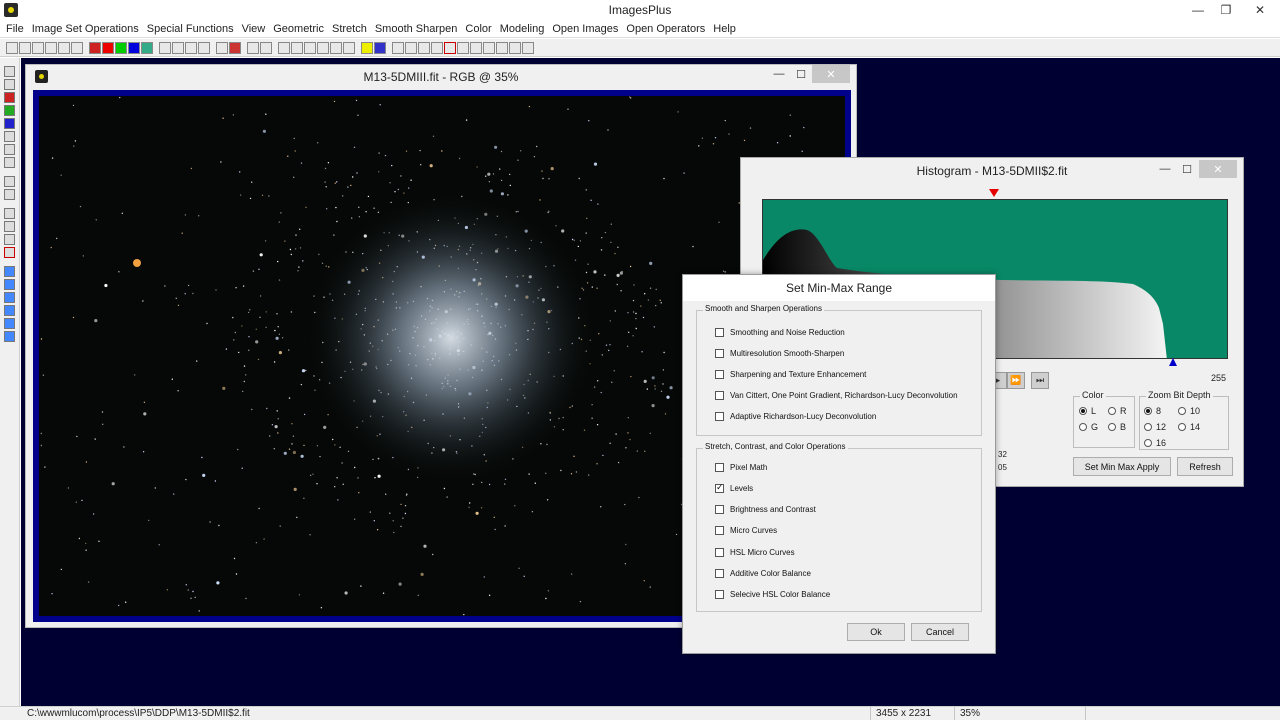 This screenshot has width=1280, height=720. What do you see at coordinates (134, 47) in the screenshot?
I see `blue-channel-icon` at bounding box center [134, 47].